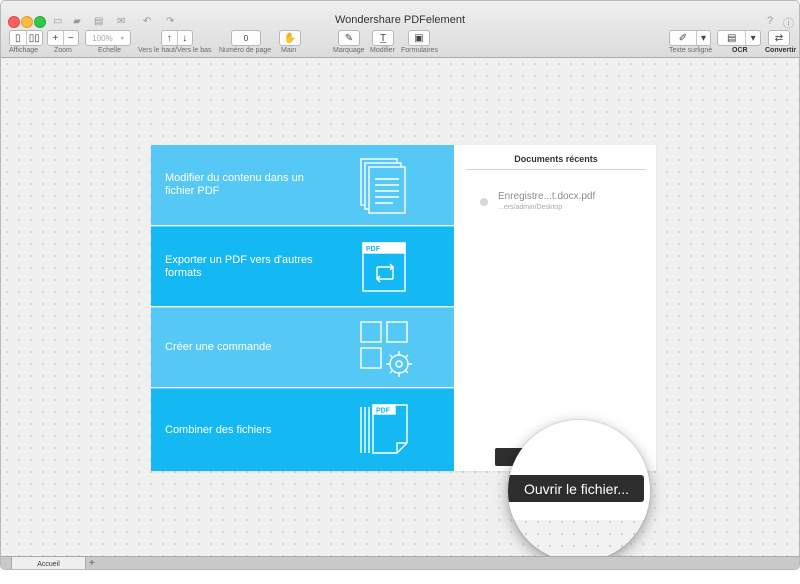 The height and width of the screenshot is (584, 800). I want to click on tab-bar: Accueil +, so click(400, 562).